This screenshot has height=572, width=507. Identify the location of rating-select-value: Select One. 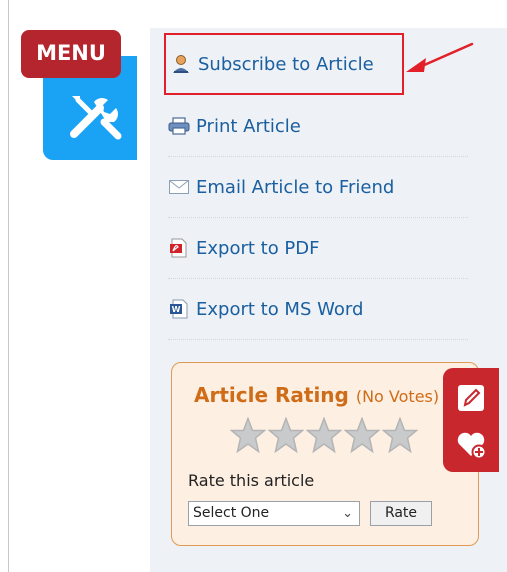
(231, 513).